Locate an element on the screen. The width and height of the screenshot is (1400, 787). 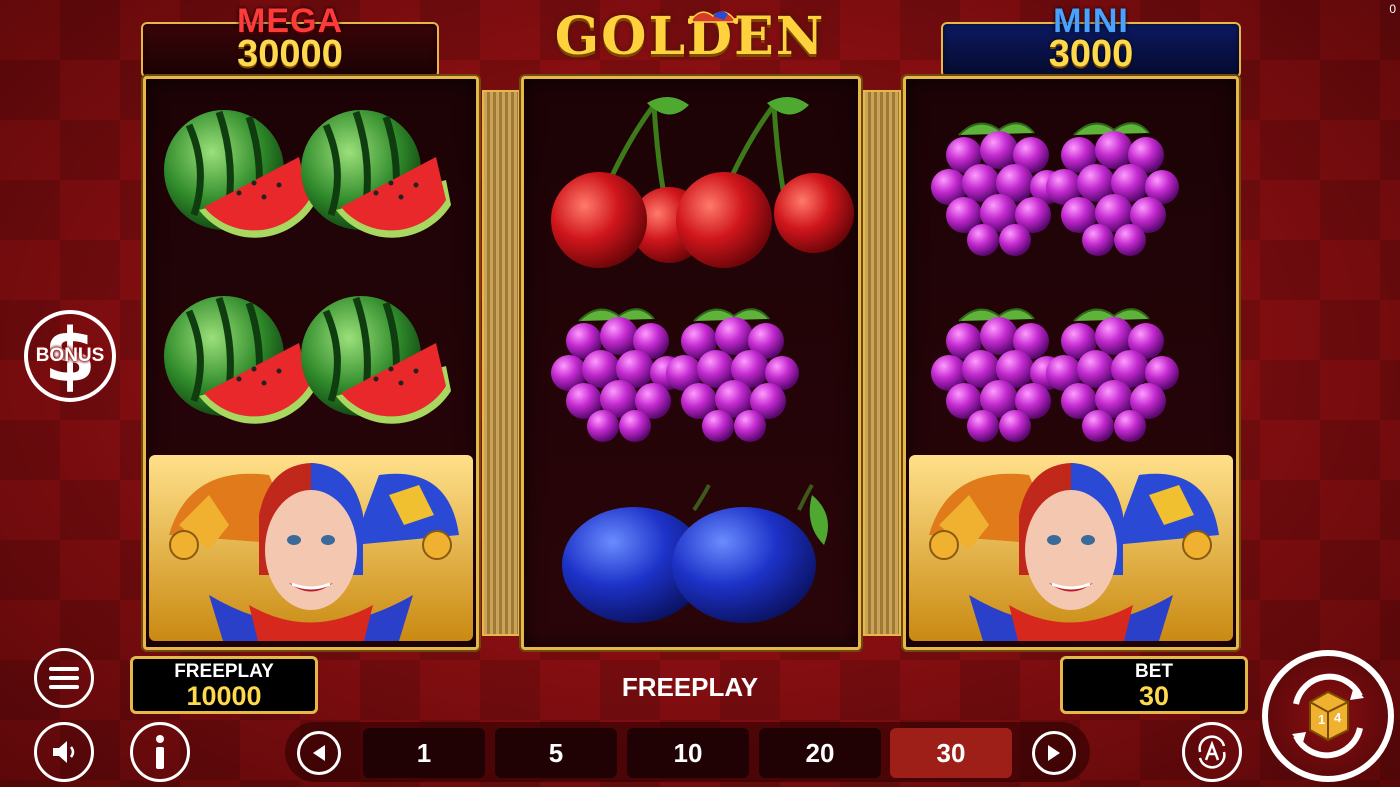
info-icon is located at coordinates (160, 752).